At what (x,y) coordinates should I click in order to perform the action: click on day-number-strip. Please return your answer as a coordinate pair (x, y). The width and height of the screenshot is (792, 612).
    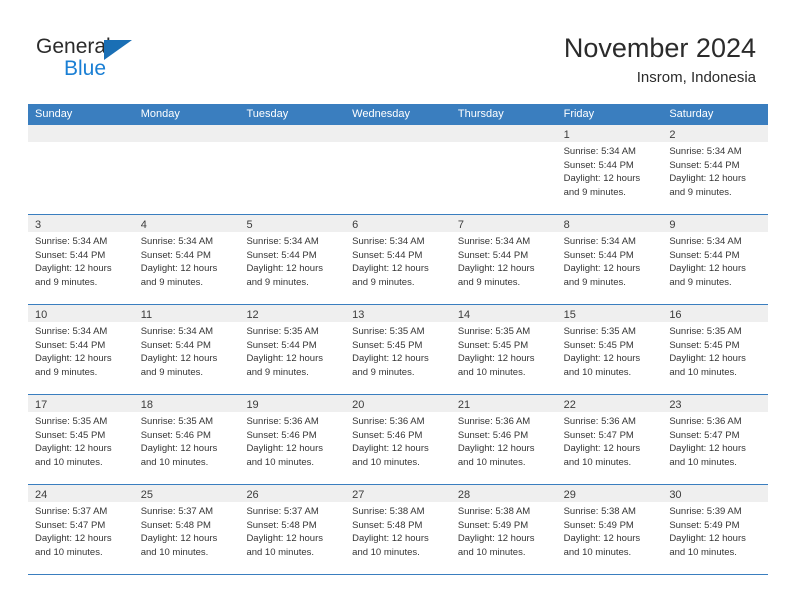
    Looking at the image, I should click on (398, 133).